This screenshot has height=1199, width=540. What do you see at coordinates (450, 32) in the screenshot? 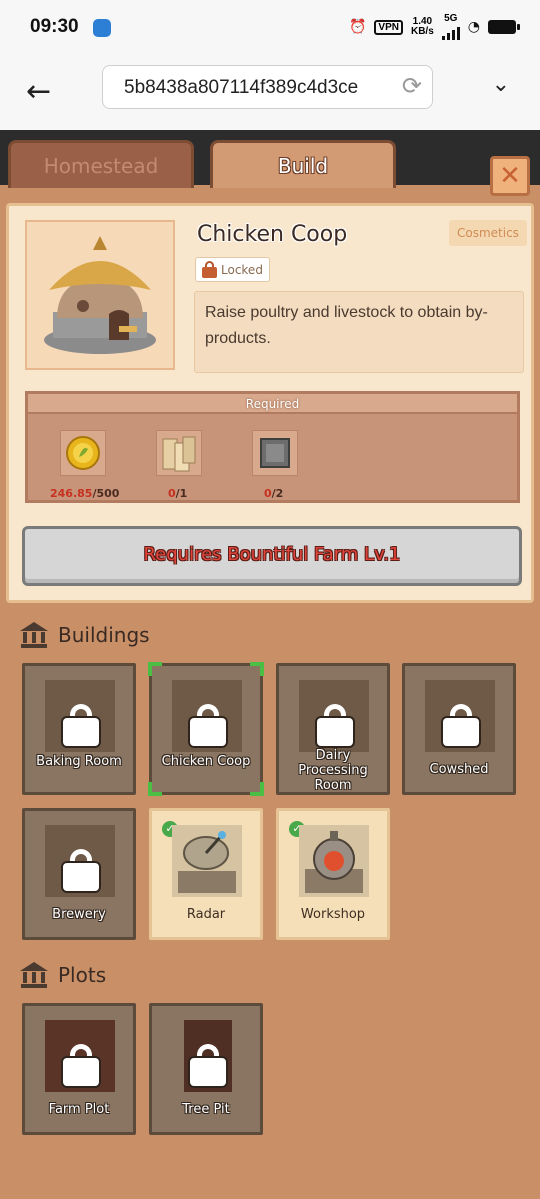
I see `signal-icon` at bounding box center [450, 32].